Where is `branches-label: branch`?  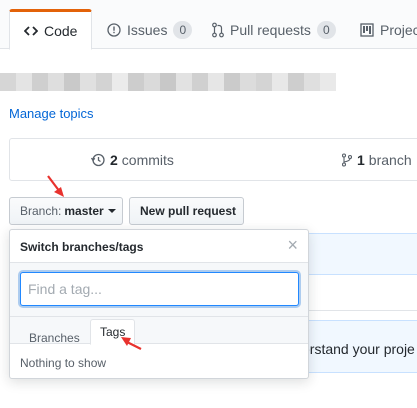
branches-label: branch is located at coordinates (390, 160).